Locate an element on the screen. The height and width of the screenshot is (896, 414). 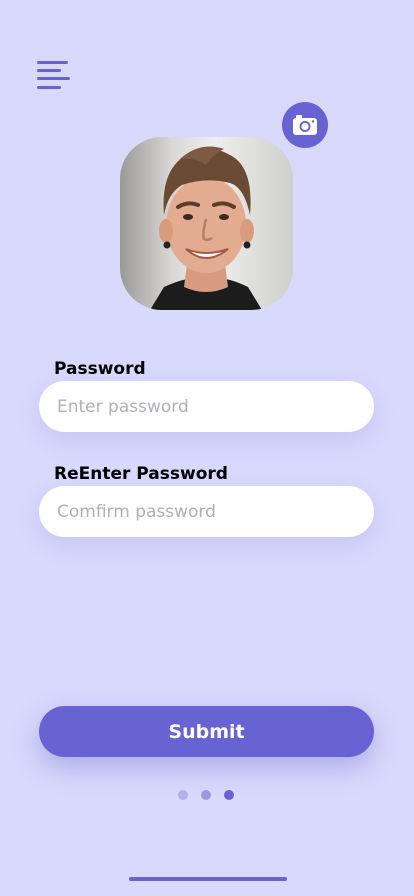
person-illustration is located at coordinates (206, 228).